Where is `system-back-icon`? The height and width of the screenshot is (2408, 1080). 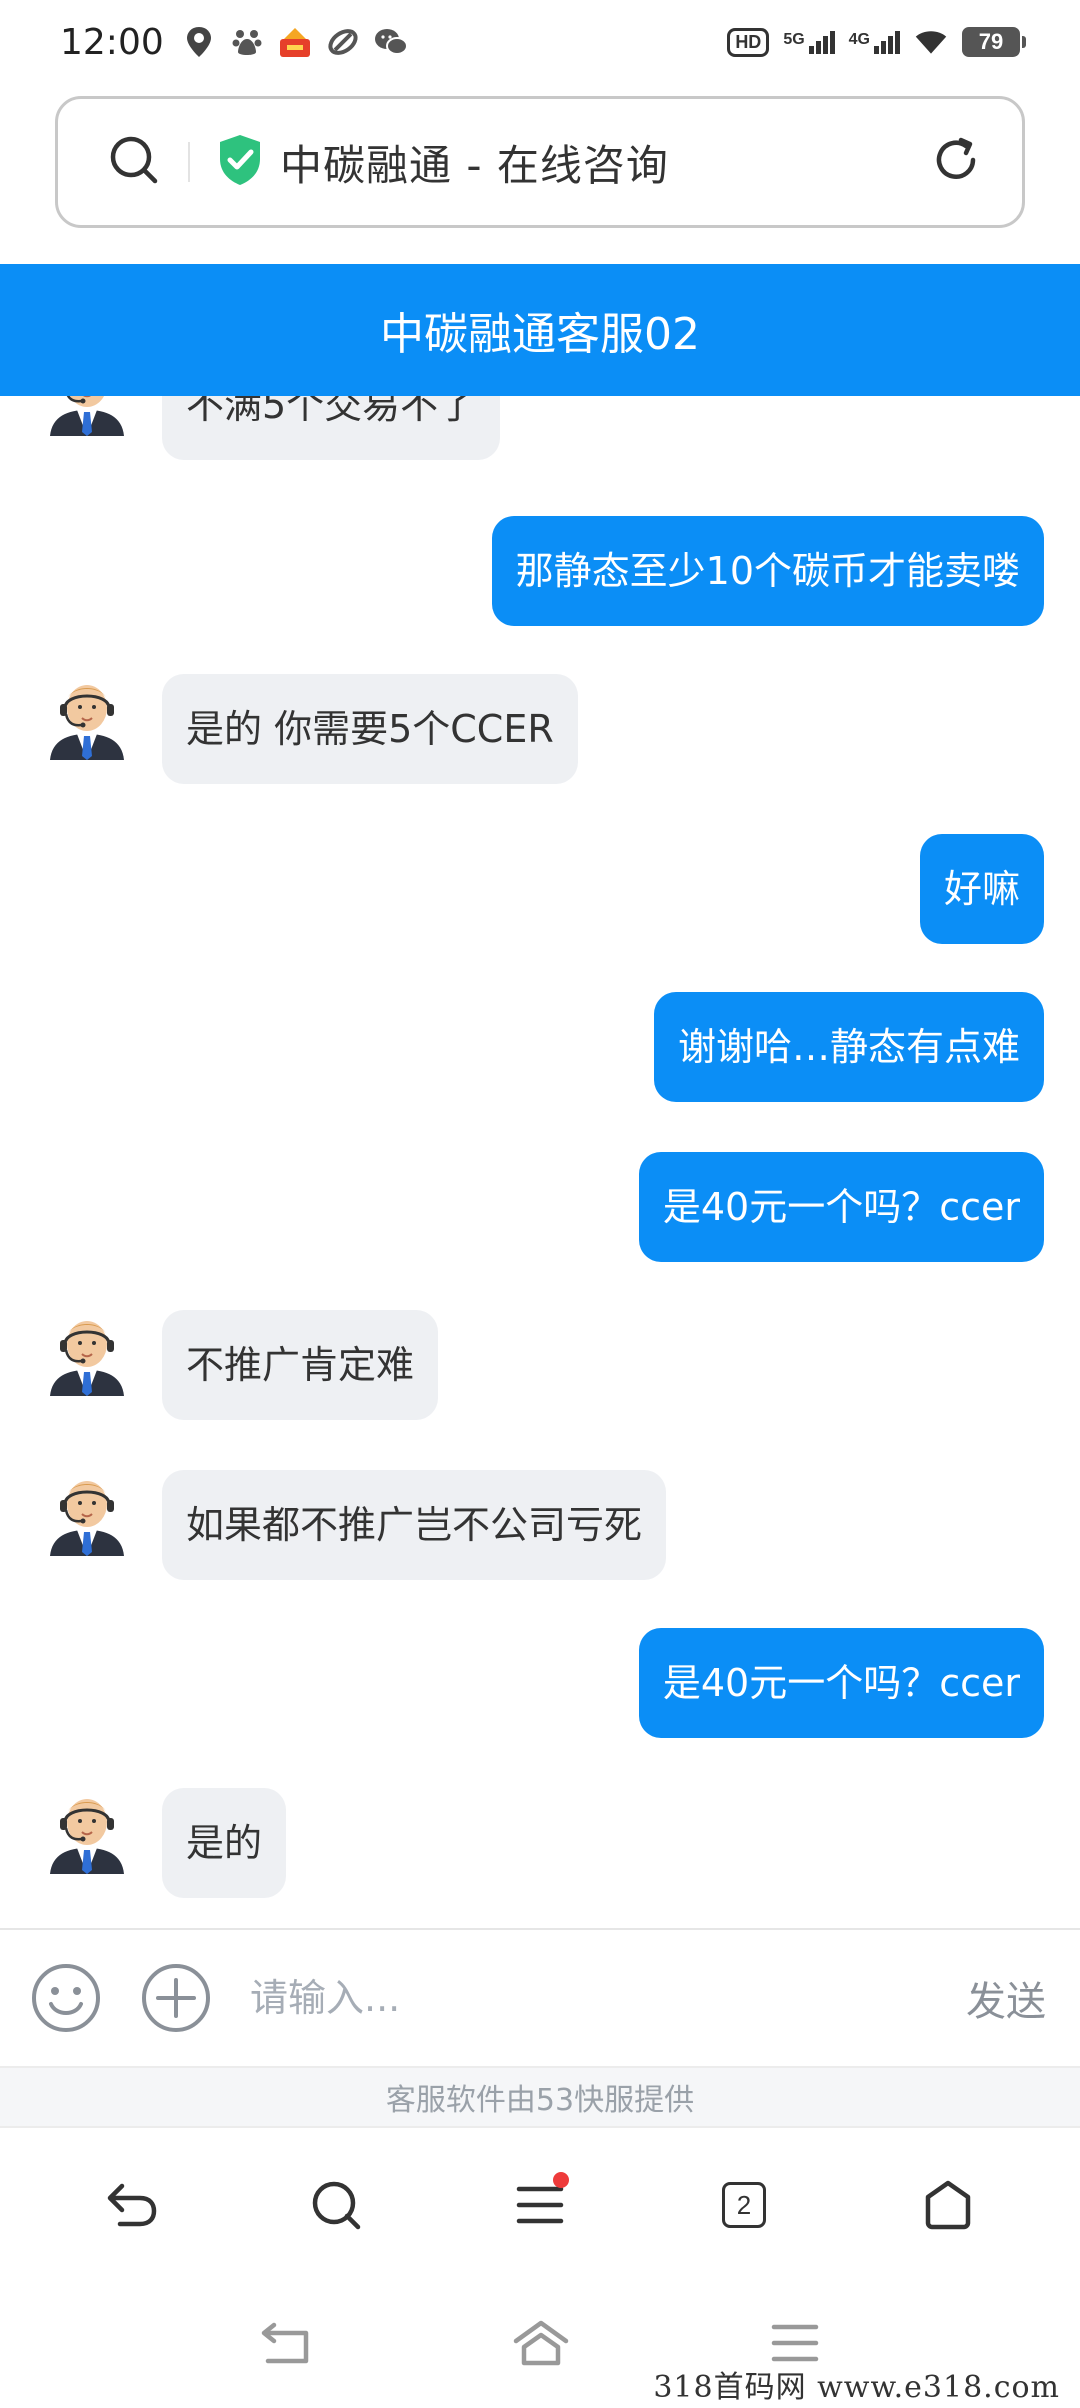 system-back-icon is located at coordinates (285, 2343).